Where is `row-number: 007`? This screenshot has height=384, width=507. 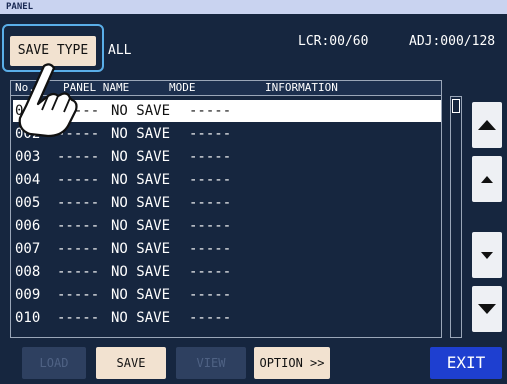
row-number: 007 is located at coordinates (28, 249).